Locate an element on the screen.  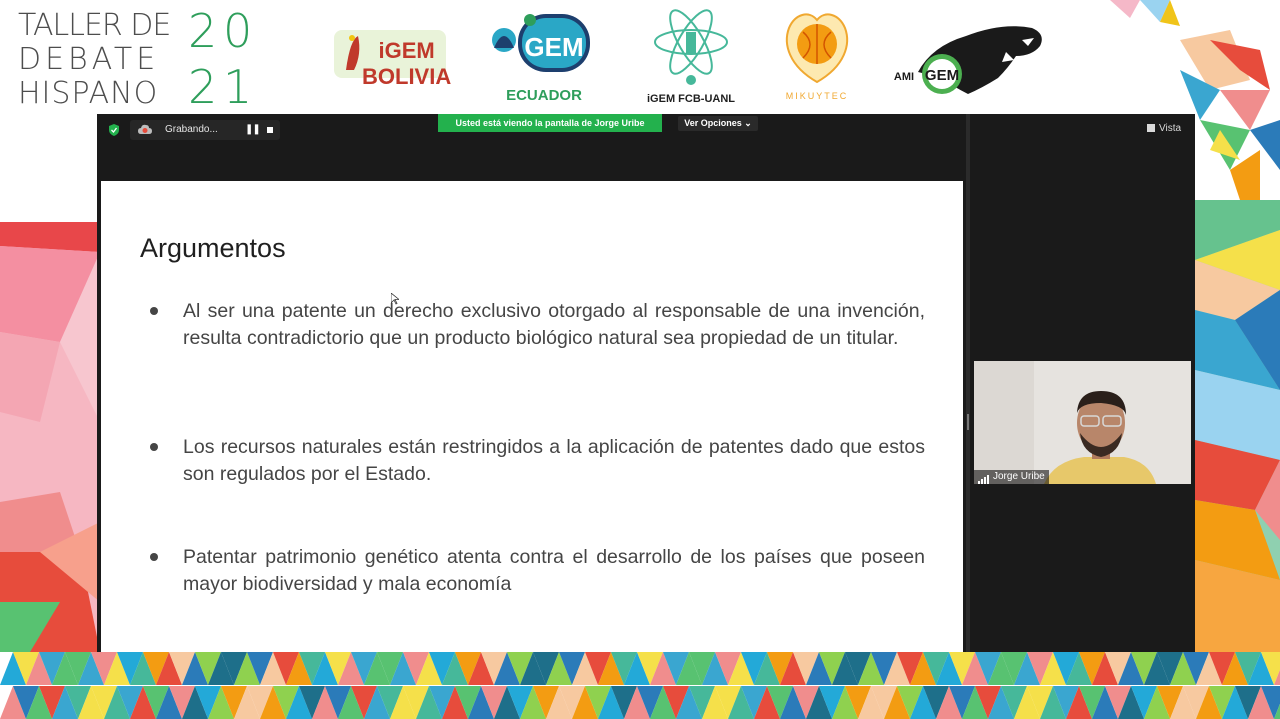
igem-bolivia-caption: iGEM BOLIVIA is located at coordinates (407, 63).